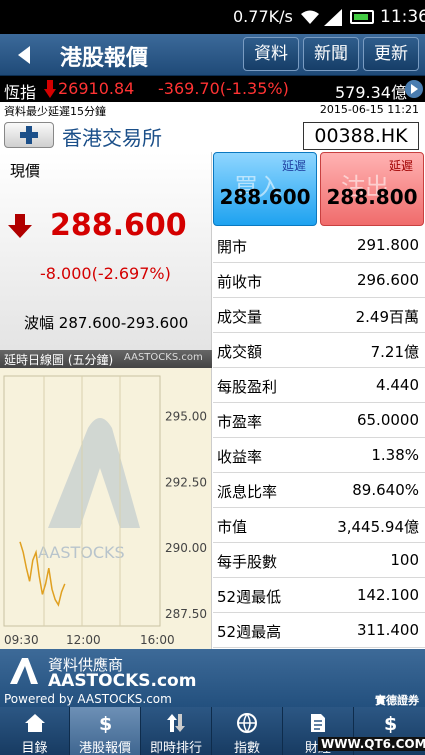 The width and height of the screenshot is (425, 755). I want to click on stat-value: 296.600, so click(387, 280).